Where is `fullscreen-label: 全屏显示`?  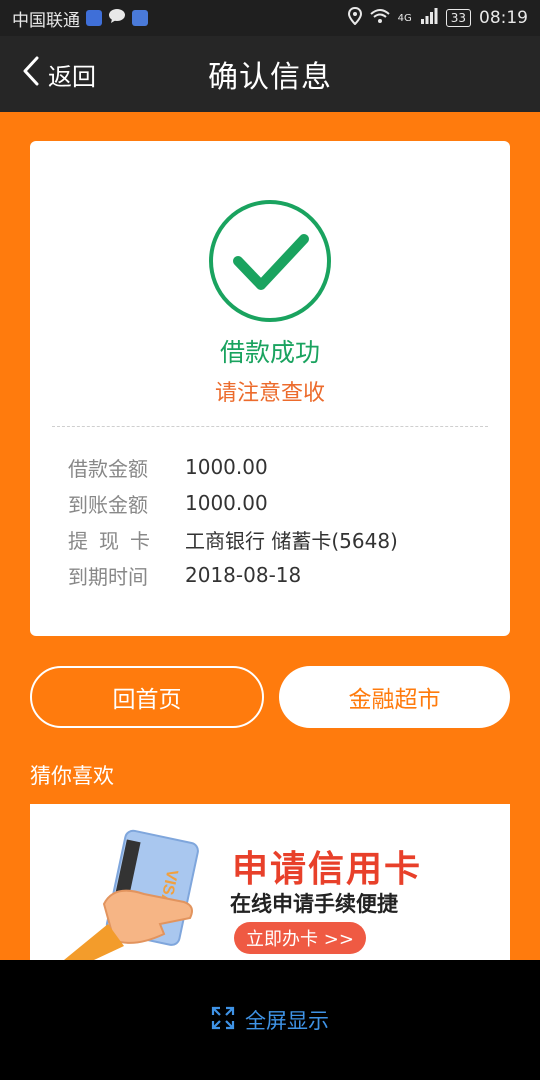 fullscreen-label: 全屏显示 is located at coordinates (287, 1021).